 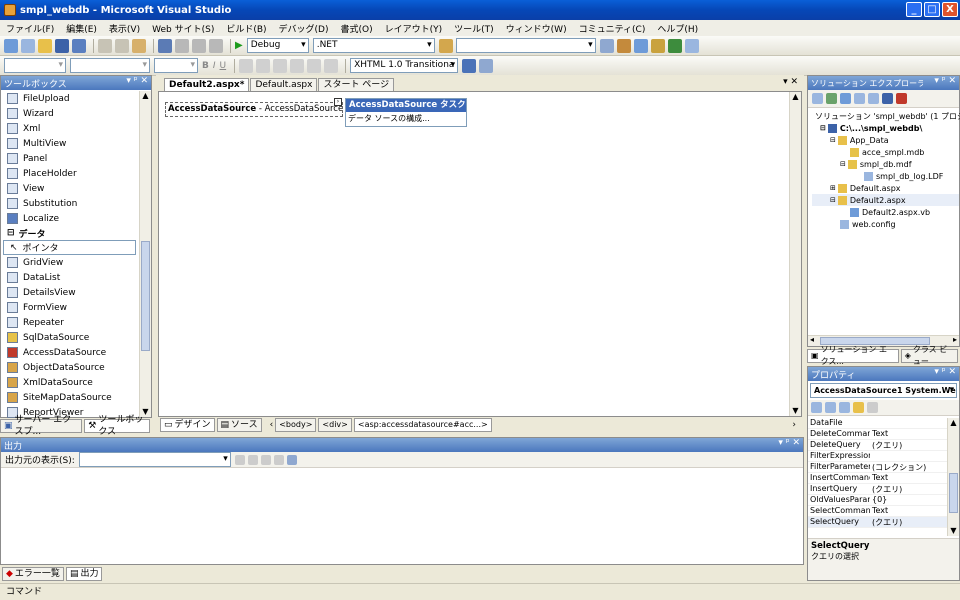 What do you see at coordinates (70, 382) in the screenshot?
I see `toolbox-item-xmldatasource: XmlDataSource` at bounding box center [70, 382].